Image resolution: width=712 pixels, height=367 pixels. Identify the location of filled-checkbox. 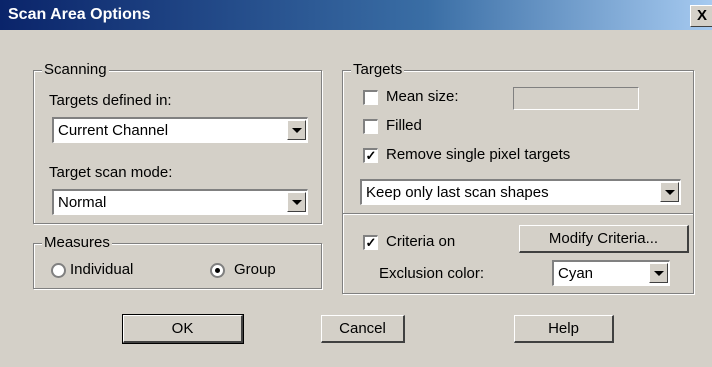
(370, 126).